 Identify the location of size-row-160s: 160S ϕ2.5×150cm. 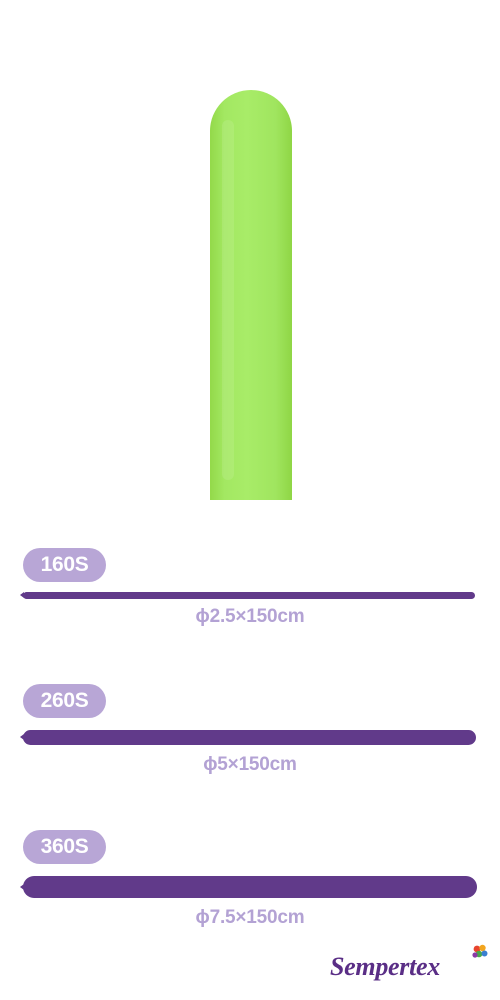
(250, 595).